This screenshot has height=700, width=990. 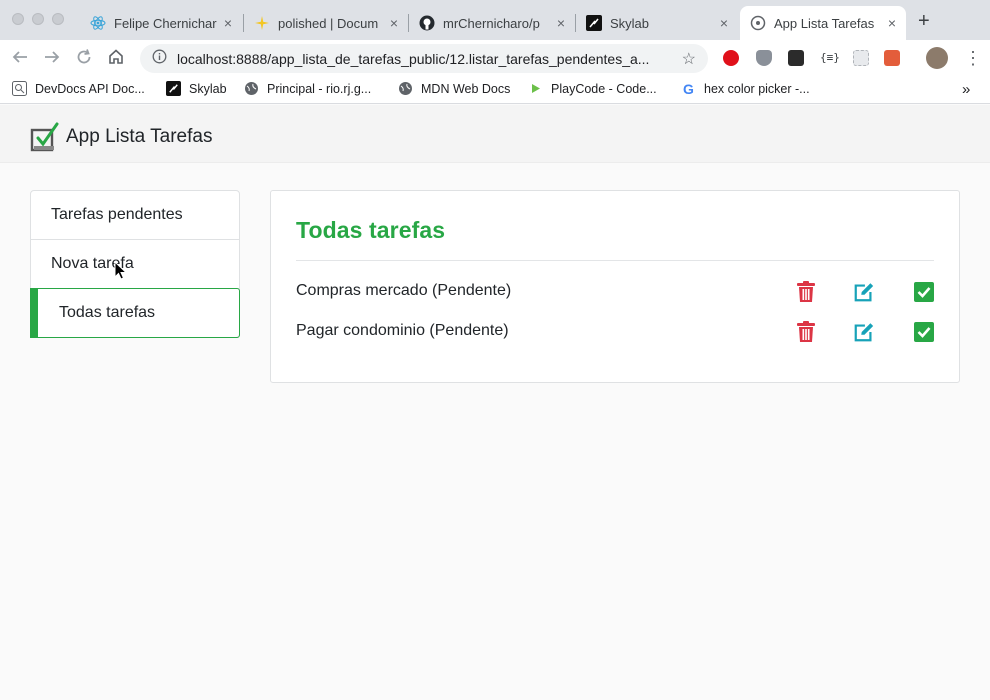 I want to click on bookmark-label: MDN Web Docs, so click(x=466, y=88).